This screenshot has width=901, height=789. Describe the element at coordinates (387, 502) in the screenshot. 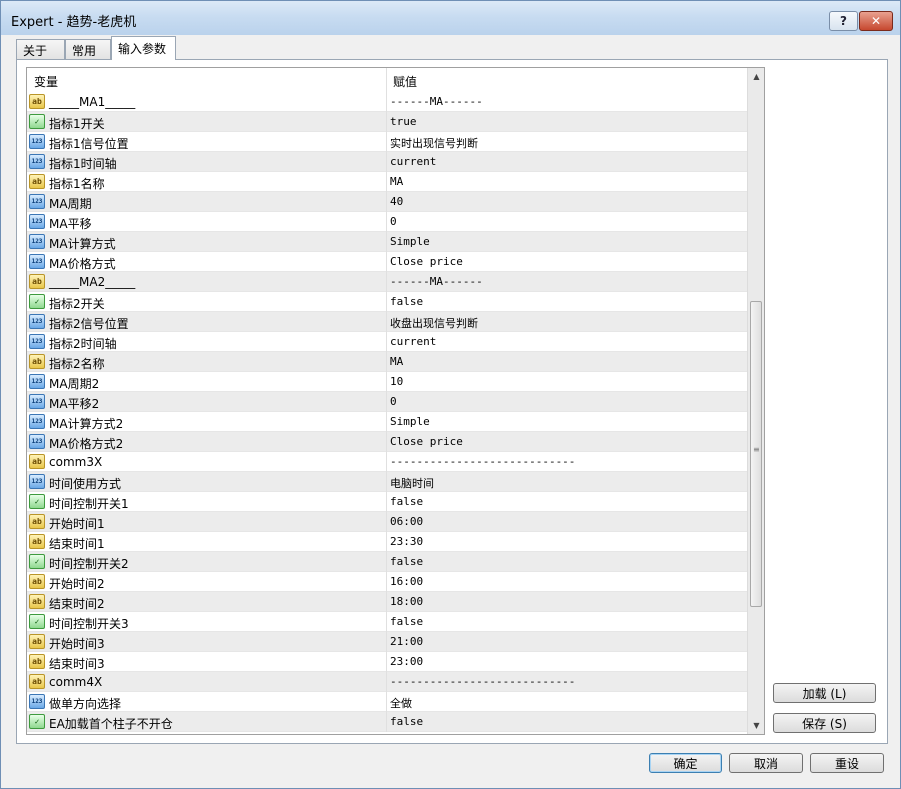

I see `table-row: ✓ 时间控制开关1 false` at that location.